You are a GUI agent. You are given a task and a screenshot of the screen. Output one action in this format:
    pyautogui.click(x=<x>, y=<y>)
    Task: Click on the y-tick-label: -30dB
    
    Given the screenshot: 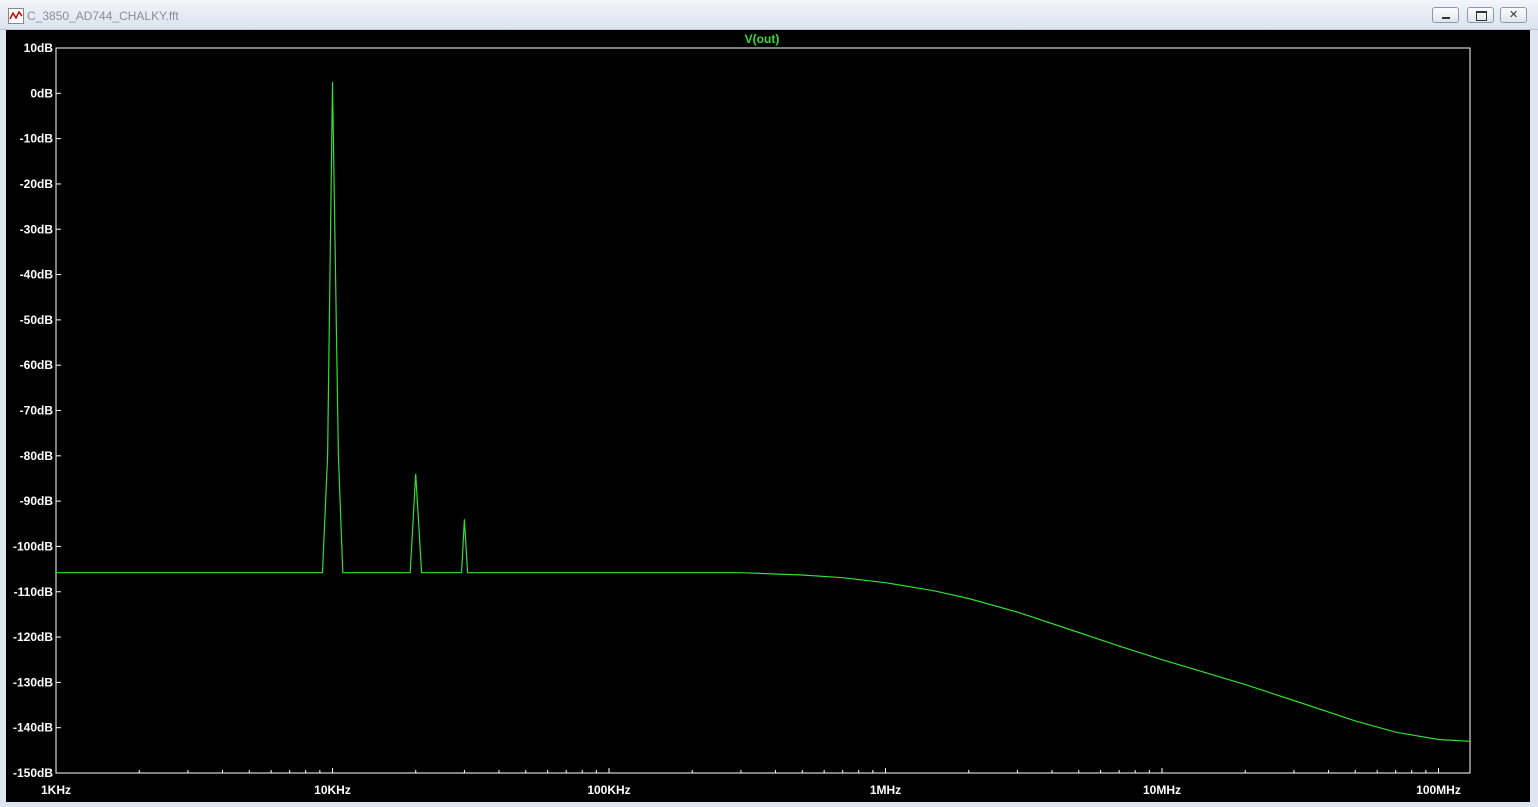 What is the action you would take?
    pyautogui.click(x=37, y=229)
    